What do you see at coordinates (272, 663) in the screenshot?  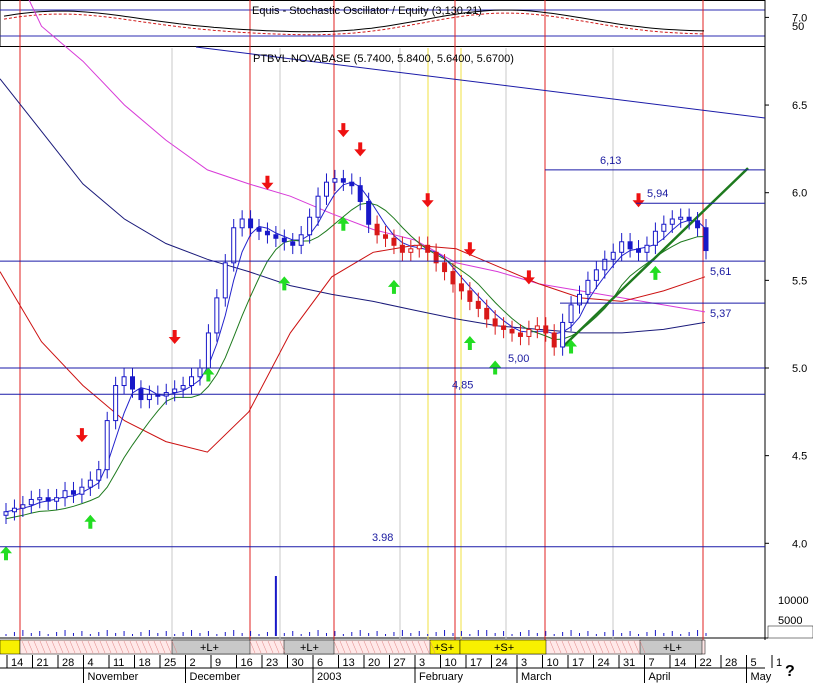 I see `date-tick-label: 23` at bounding box center [272, 663].